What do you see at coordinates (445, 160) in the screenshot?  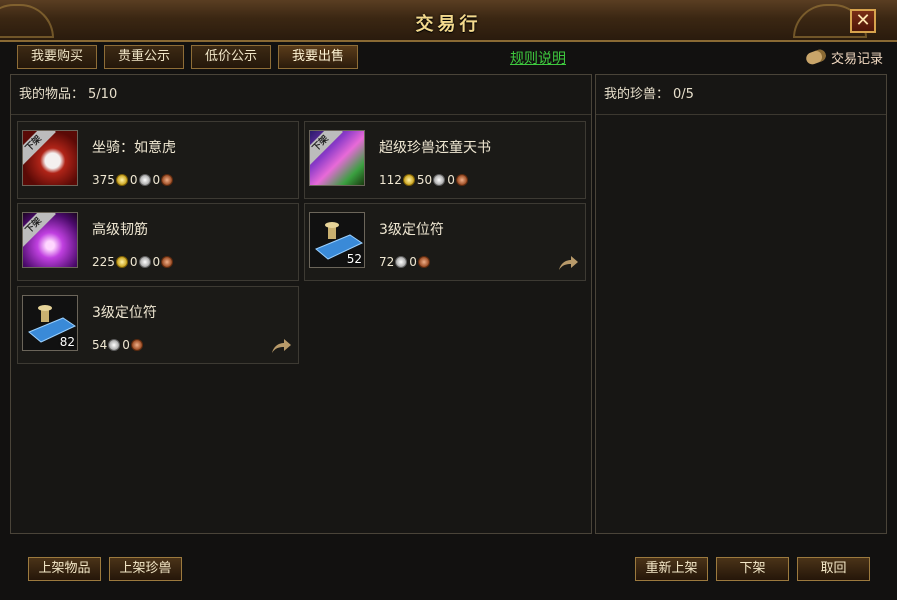 I see `item-slot-pet-book: 下架 超级珍兽还童天书 112 50 0` at bounding box center [445, 160].